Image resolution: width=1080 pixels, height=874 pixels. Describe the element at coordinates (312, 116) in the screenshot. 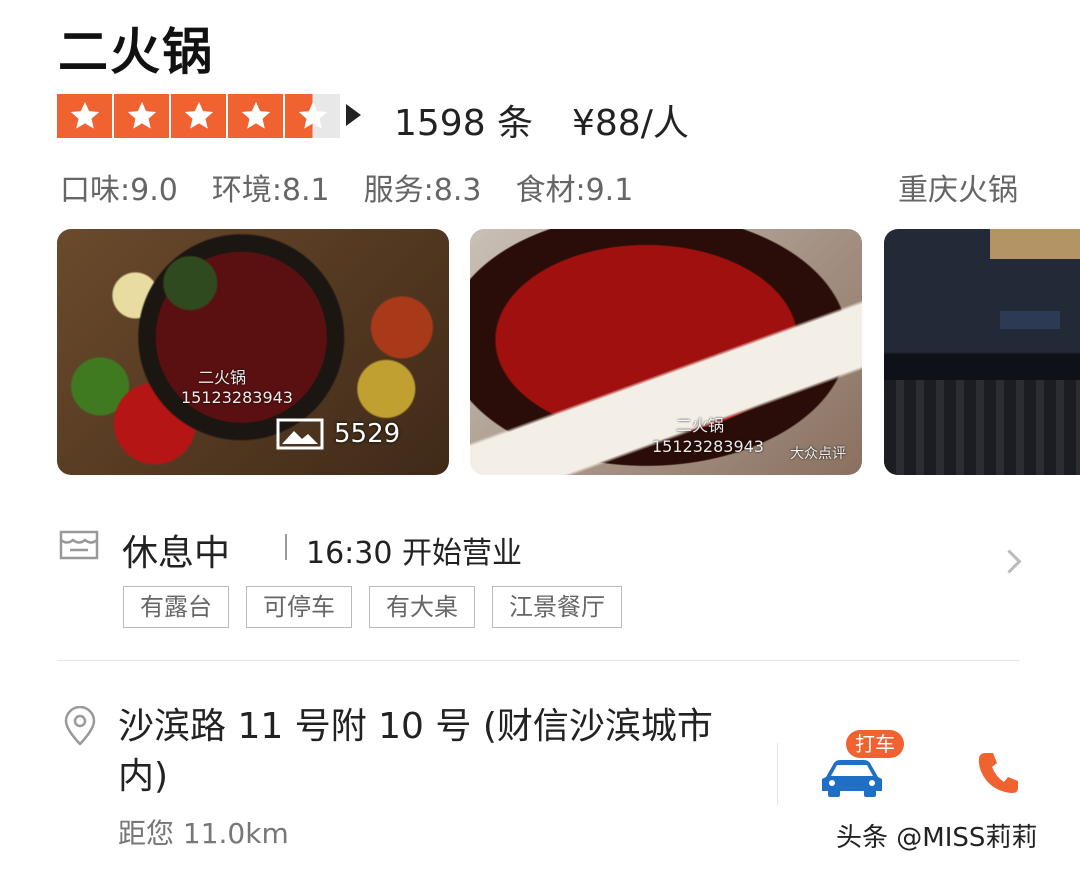

I see `half-star-icon` at that location.